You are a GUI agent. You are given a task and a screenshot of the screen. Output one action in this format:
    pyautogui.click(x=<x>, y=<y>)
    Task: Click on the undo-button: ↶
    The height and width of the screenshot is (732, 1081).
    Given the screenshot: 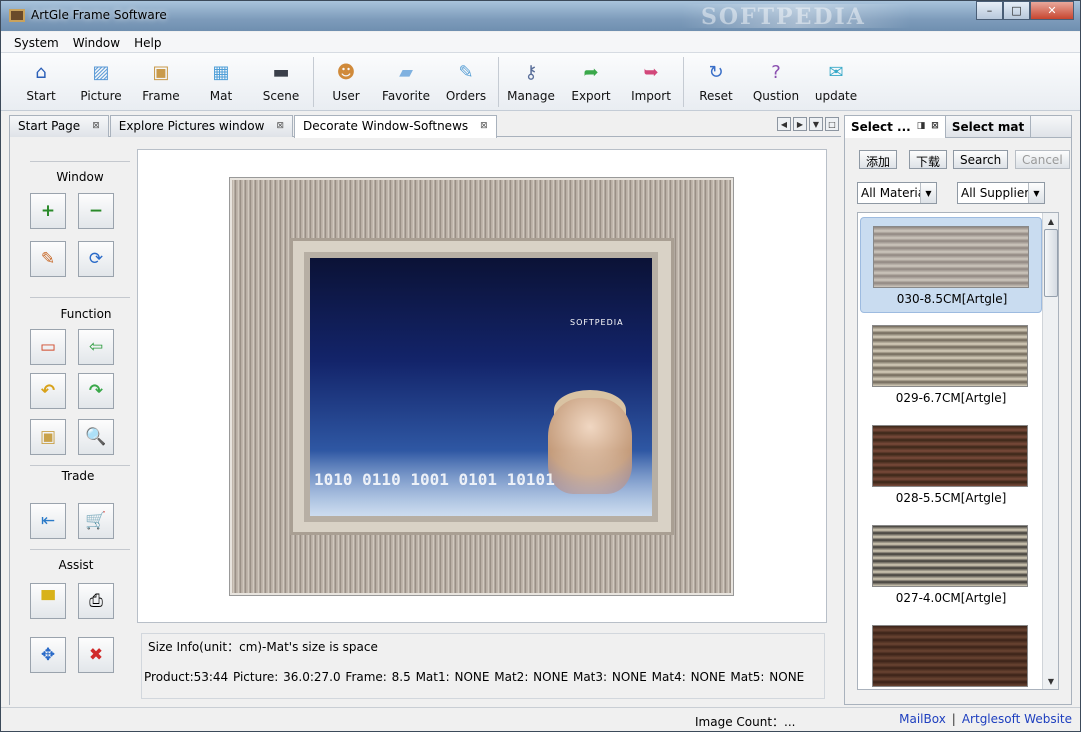 What is the action you would take?
    pyautogui.click(x=48, y=391)
    